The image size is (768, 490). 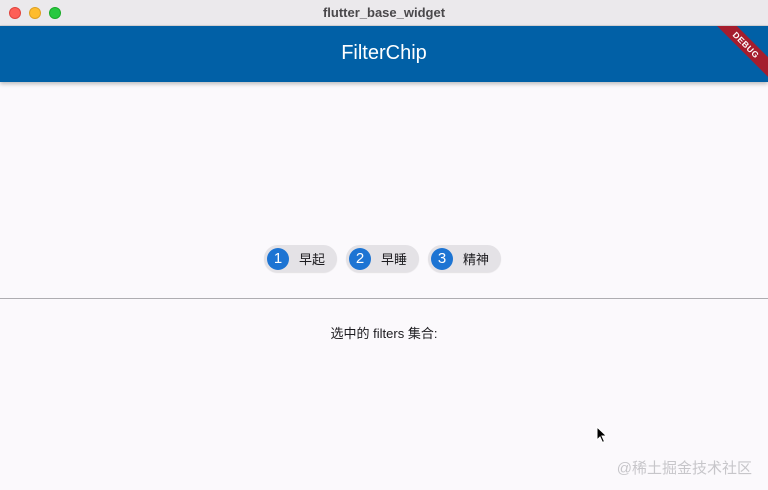 I want to click on filter-chip-group: 1 早起 2 早睡 3 精神, so click(x=383, y=258).